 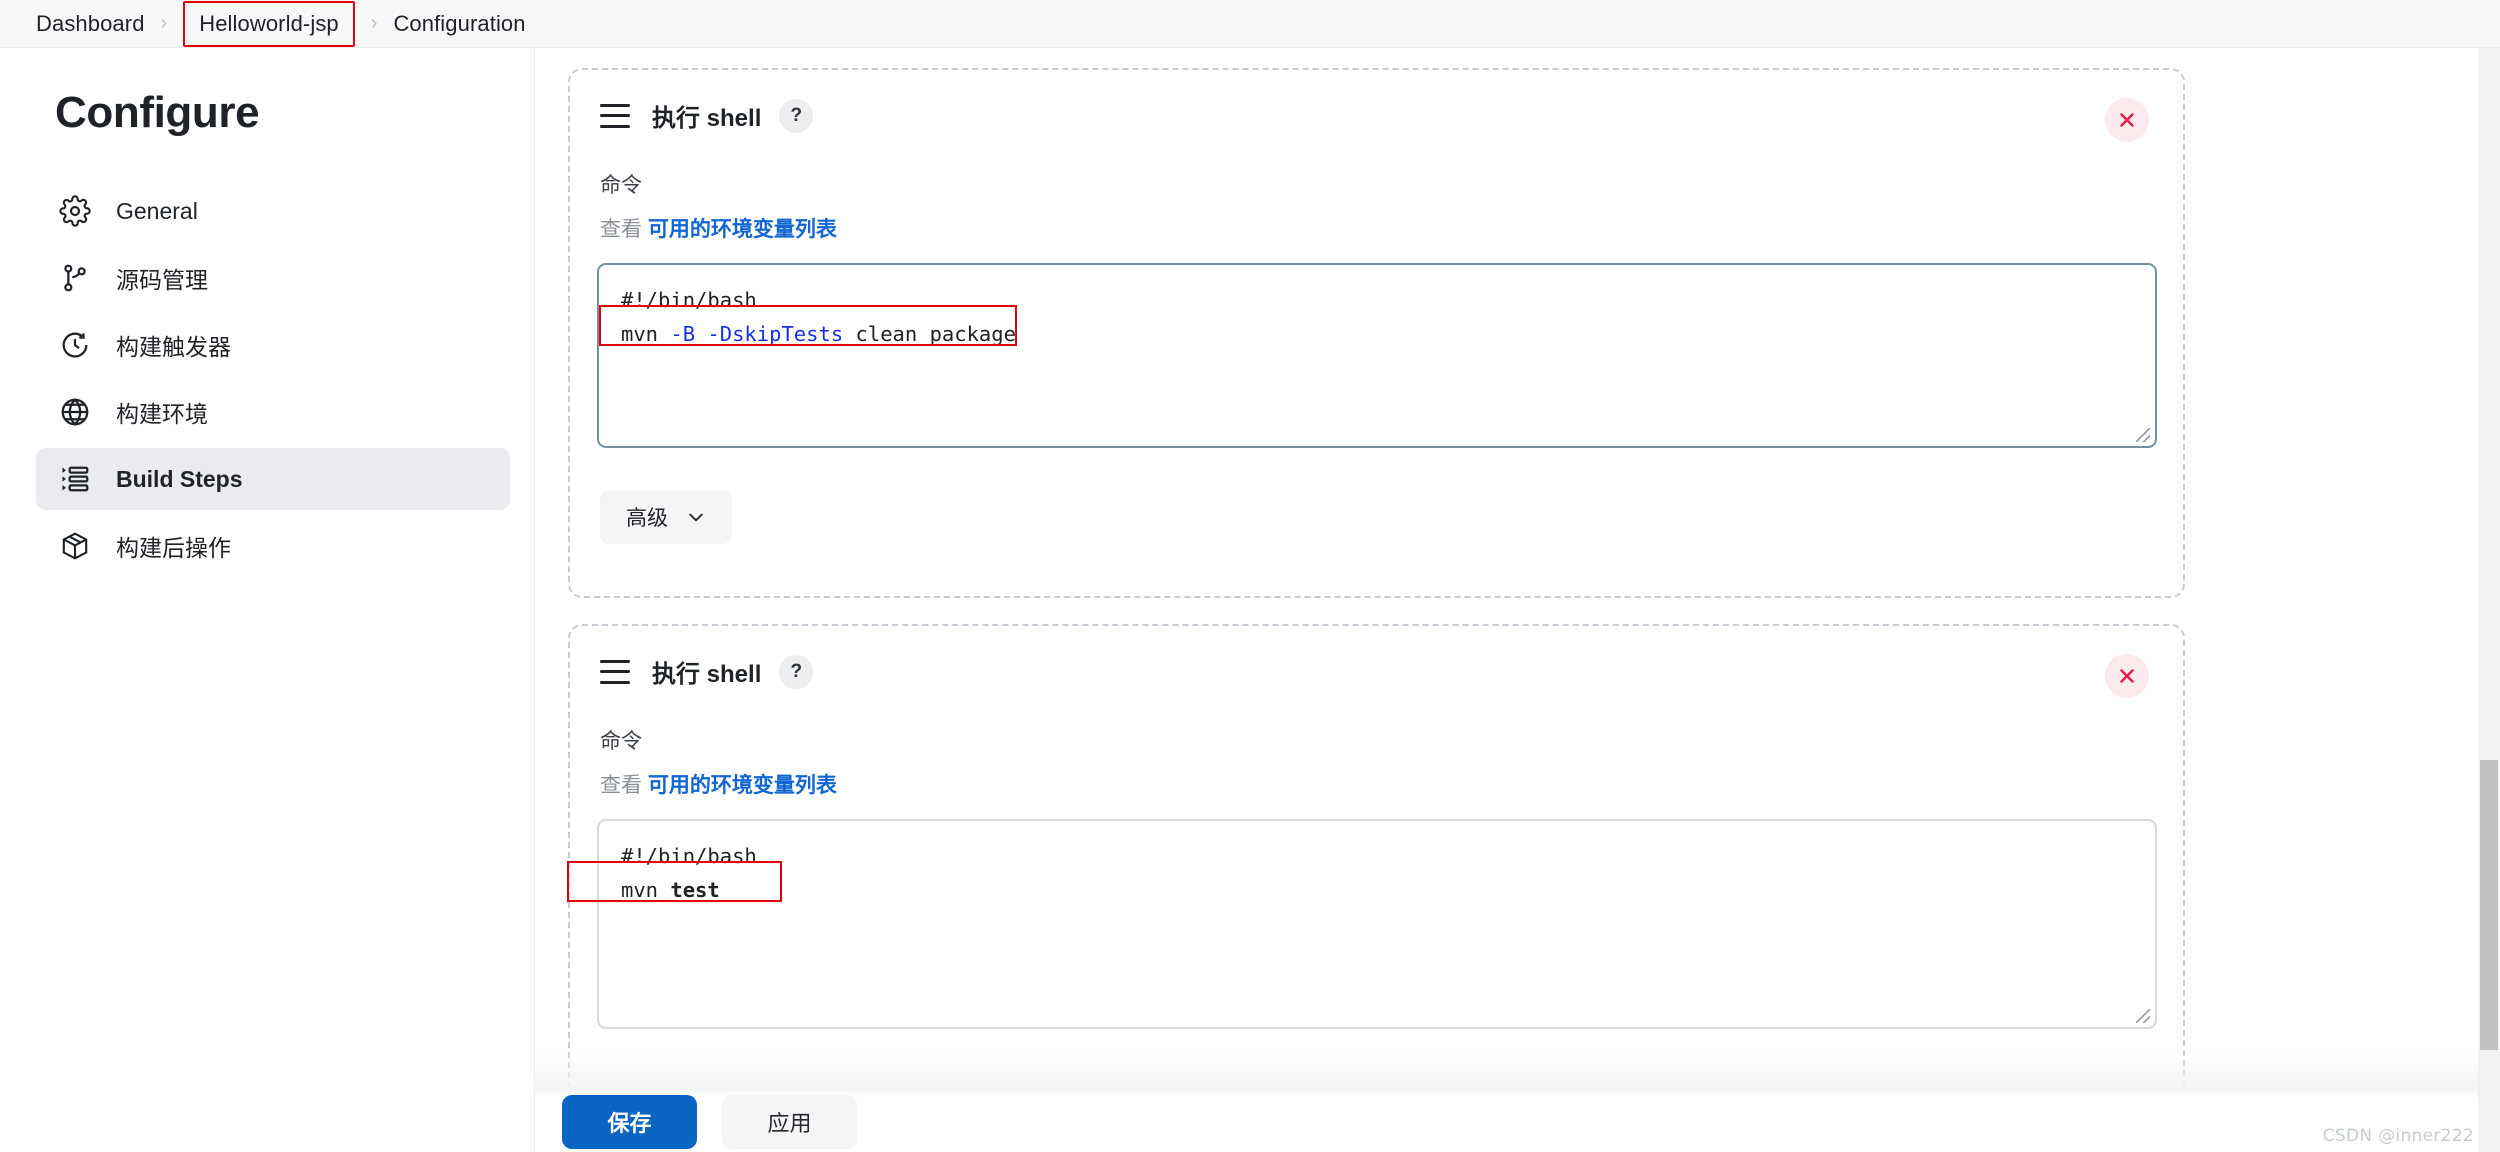 I want to click on watermark: CSDN @inner222, so click(x=2398, y=1136).